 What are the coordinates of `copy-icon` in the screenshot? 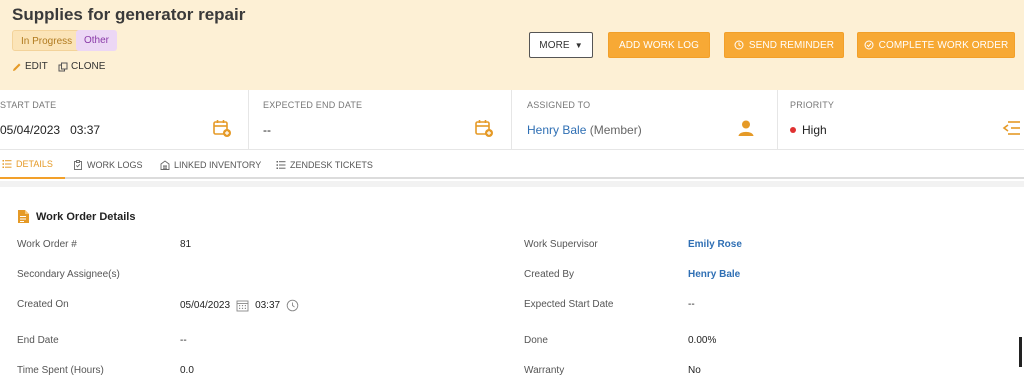 It's located at (63, 66).